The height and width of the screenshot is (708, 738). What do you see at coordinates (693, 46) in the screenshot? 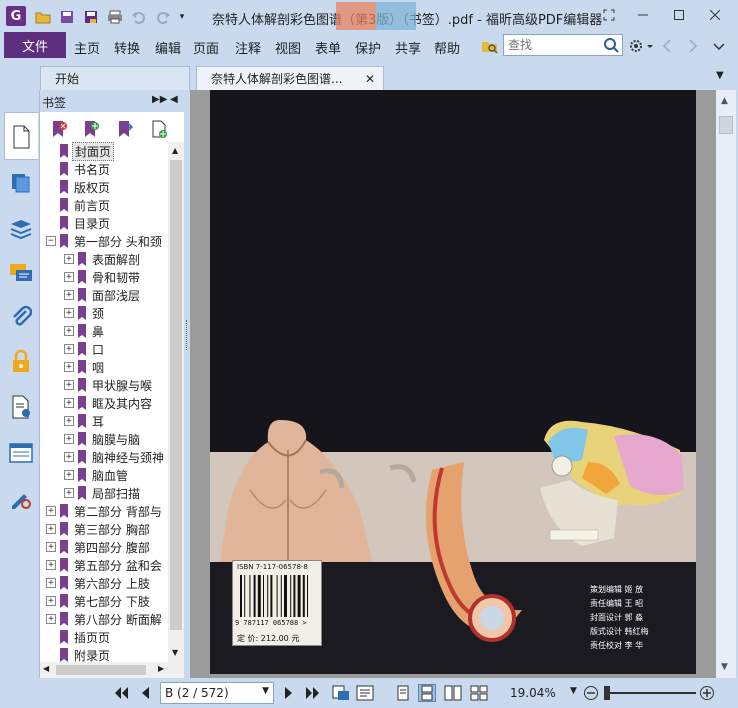
I see `nav-forward-icon` at bounding box center [693, 46].